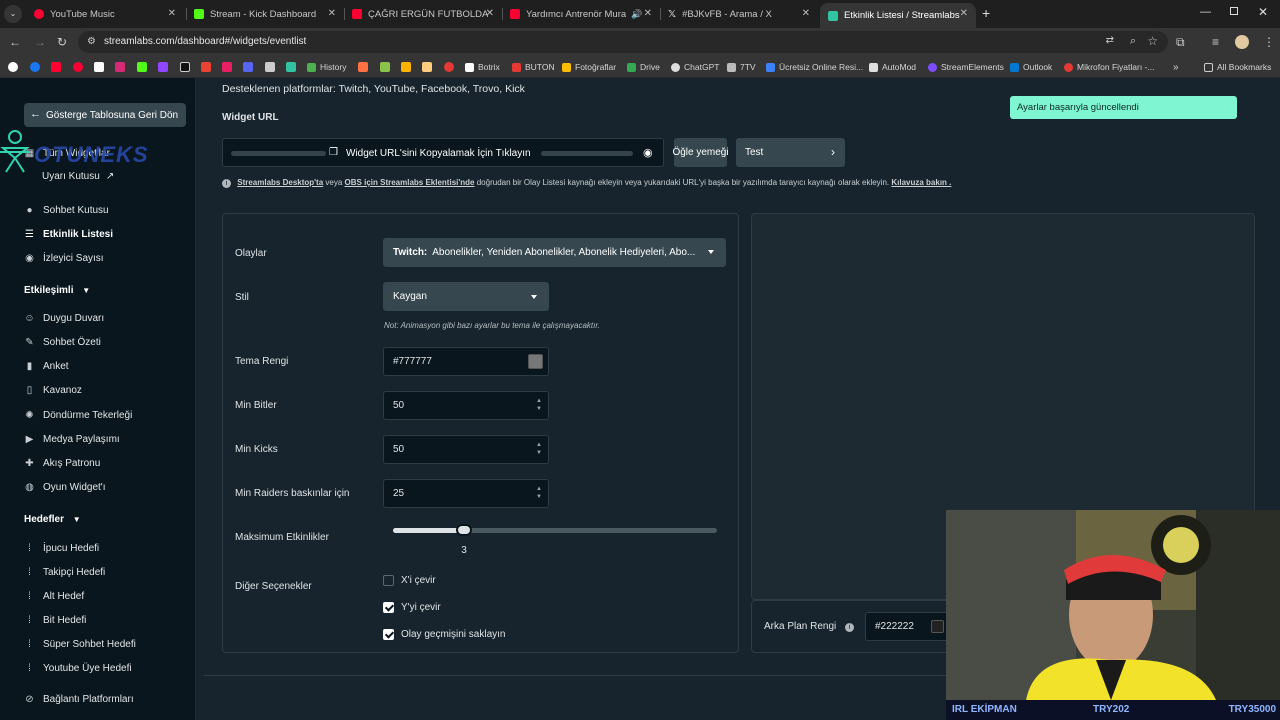 The height and width of the screenshot is (720, 1280). I want to click on sidebar-item-chat-box: ● Sohbet Kutusu, so click(66, 210).